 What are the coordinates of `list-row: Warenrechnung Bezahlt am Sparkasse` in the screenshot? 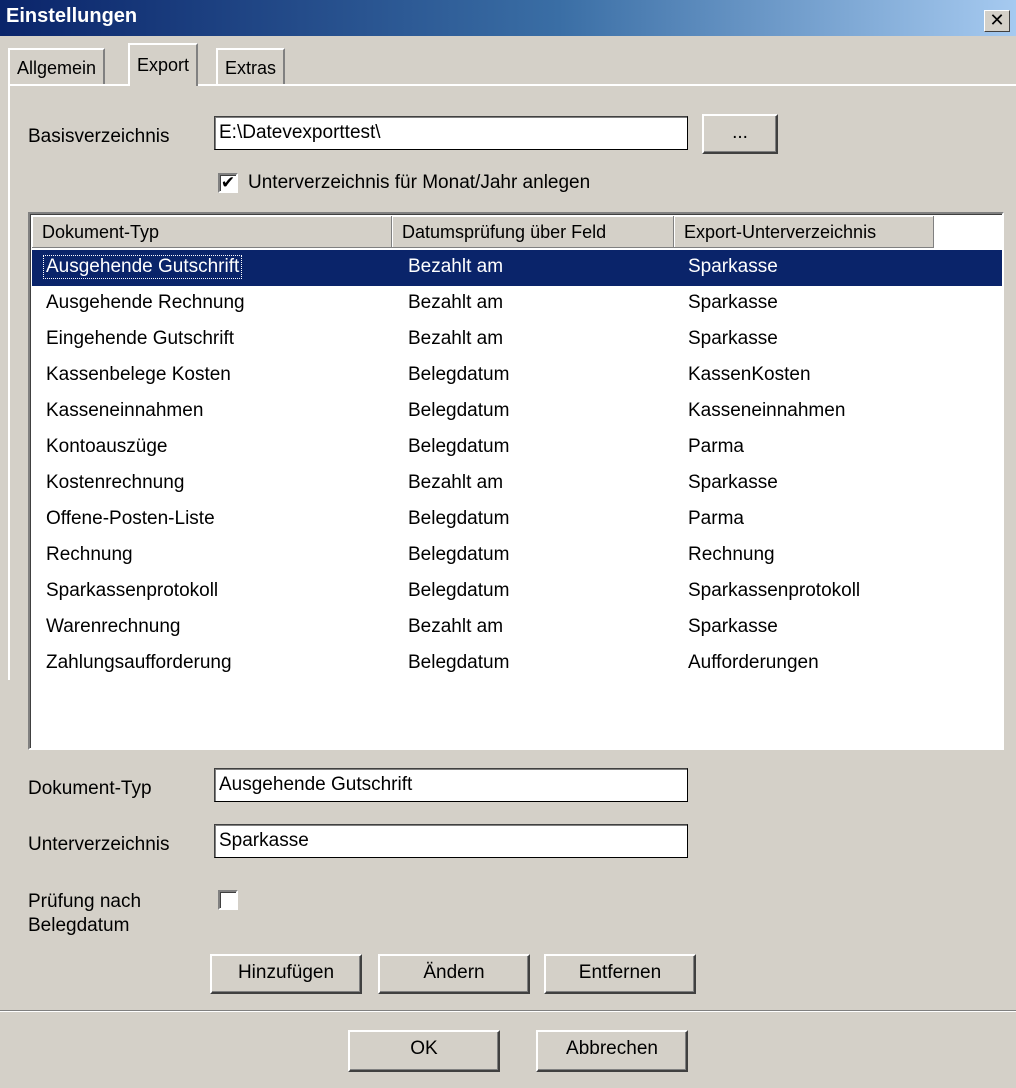 It's located at (517, 628).